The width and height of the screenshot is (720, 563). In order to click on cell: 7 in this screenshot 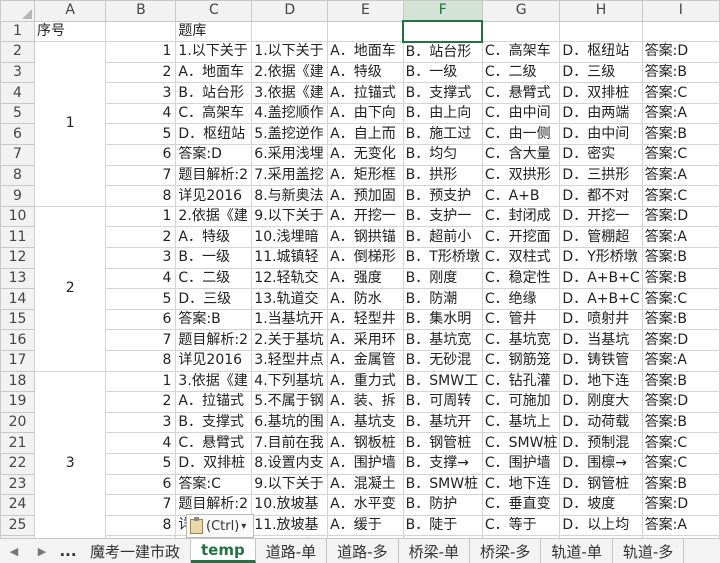, I will do `click(141, 505)`.